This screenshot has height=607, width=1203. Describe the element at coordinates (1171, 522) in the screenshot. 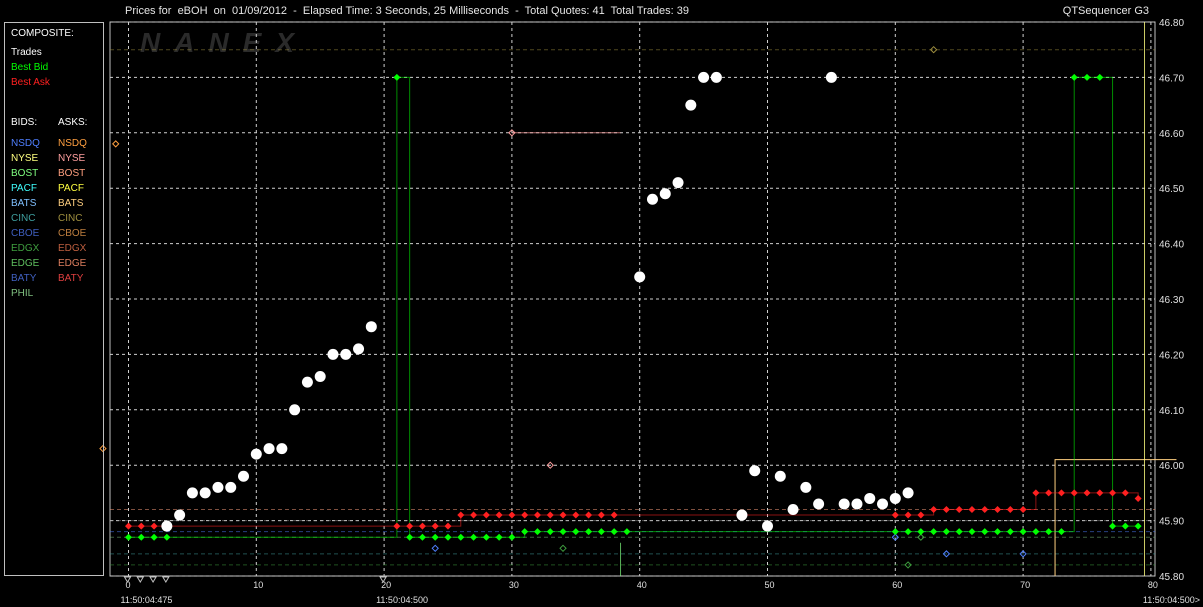

I see `y-tick-label: 45.90` at that location.